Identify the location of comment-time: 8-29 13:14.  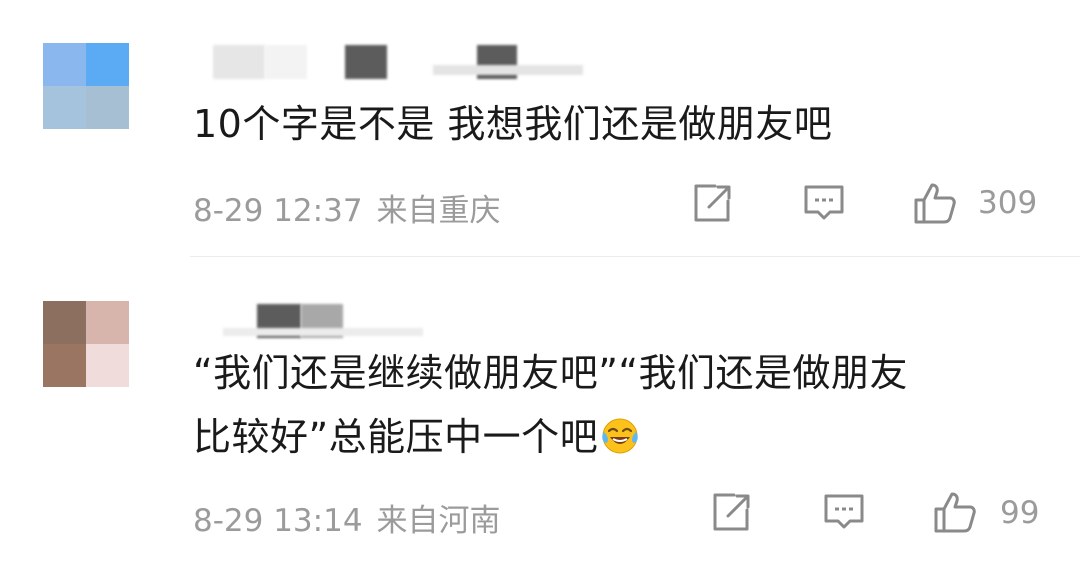
(278, 521).